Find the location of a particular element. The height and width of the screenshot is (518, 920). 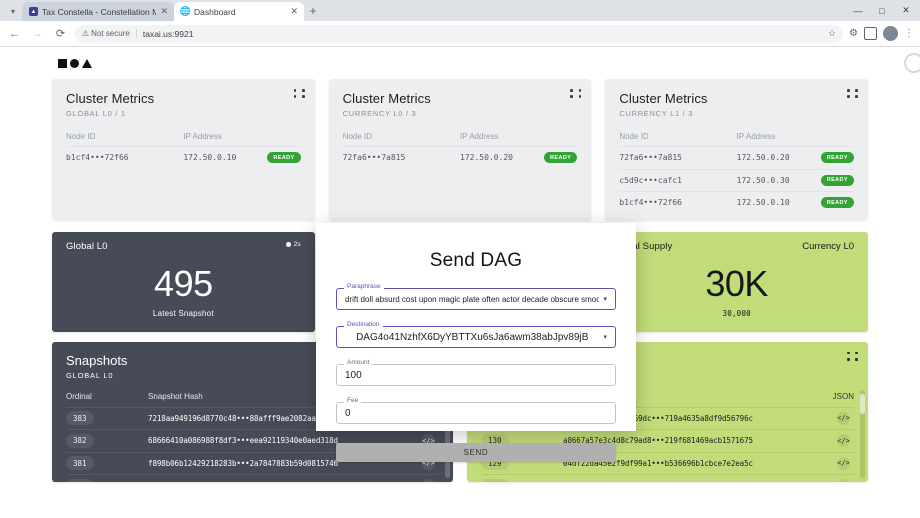

stat-right-label: Currency L0 is located at coordinates (828, 246).